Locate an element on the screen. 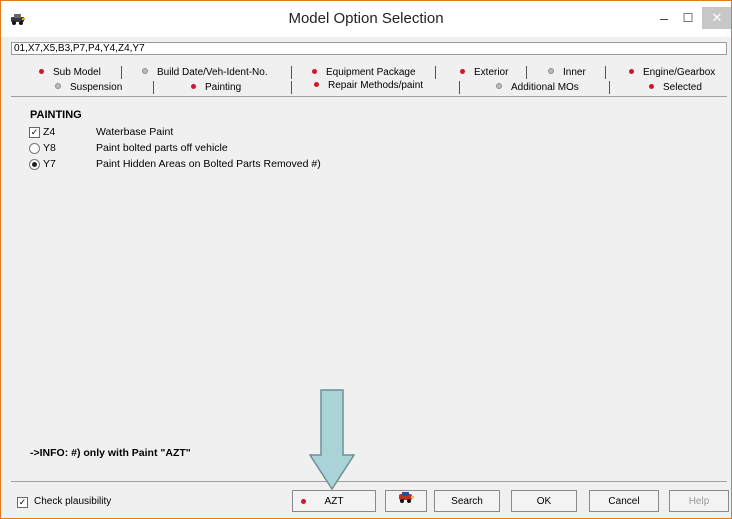 The height and width of the screenshot is (519, 732). tab-label: Repair Methods/paint is located at coordinates (376, 85).